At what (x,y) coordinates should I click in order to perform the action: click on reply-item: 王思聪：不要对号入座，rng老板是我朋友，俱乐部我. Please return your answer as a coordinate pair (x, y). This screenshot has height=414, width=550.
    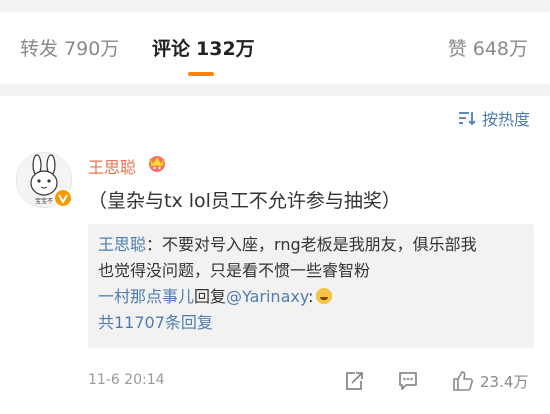
    Looking at the image, I should click on (311, 245).